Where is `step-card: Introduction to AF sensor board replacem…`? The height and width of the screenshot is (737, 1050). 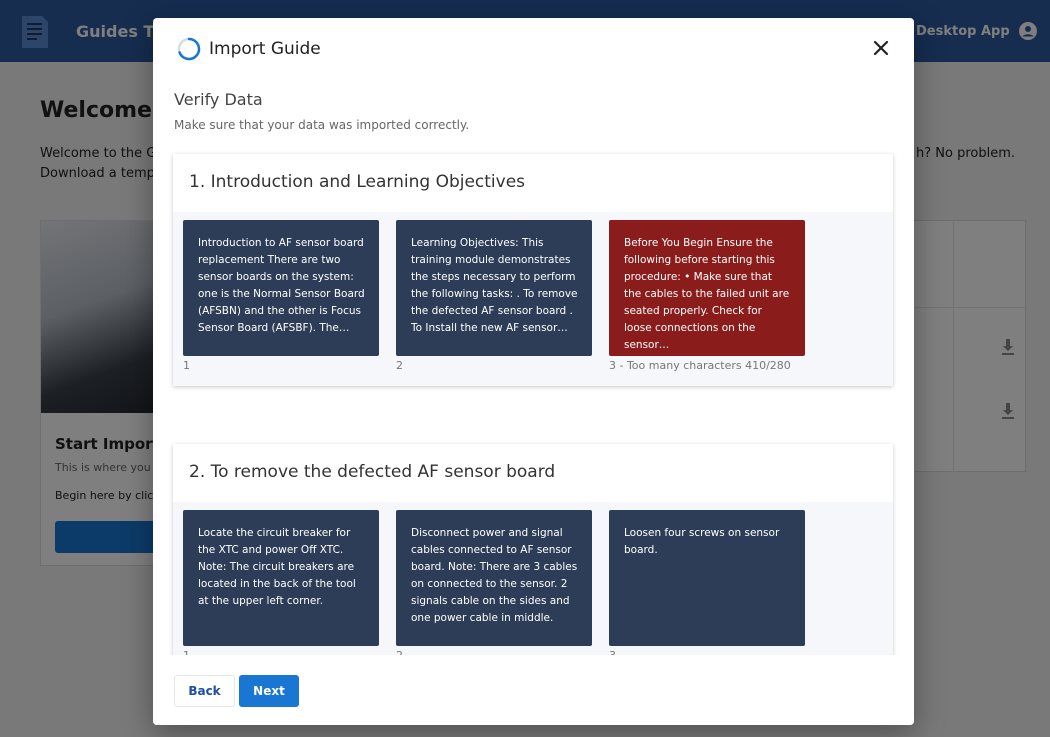
step-card: Introduction to AF sensor board replacem… is located at coordinates (281, 288).